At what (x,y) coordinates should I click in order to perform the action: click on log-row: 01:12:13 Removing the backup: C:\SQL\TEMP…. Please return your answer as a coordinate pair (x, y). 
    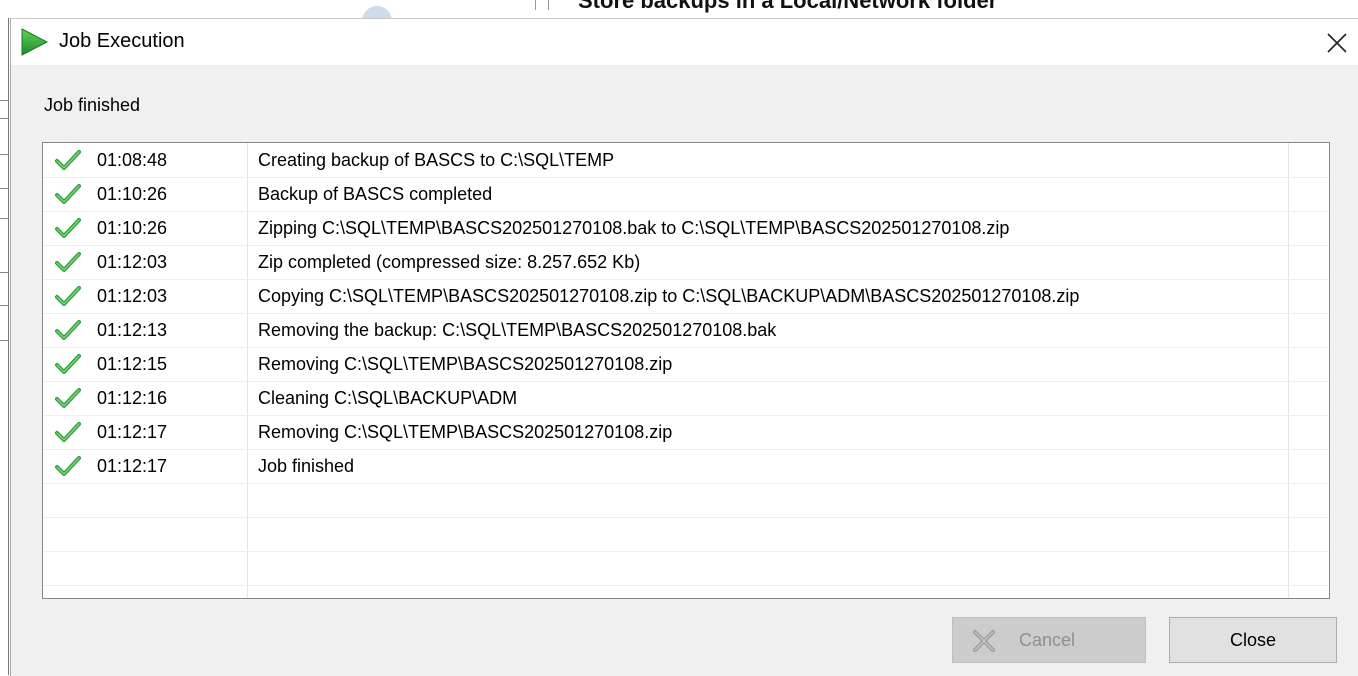
    Looking at the image, I should click on (686, 330).